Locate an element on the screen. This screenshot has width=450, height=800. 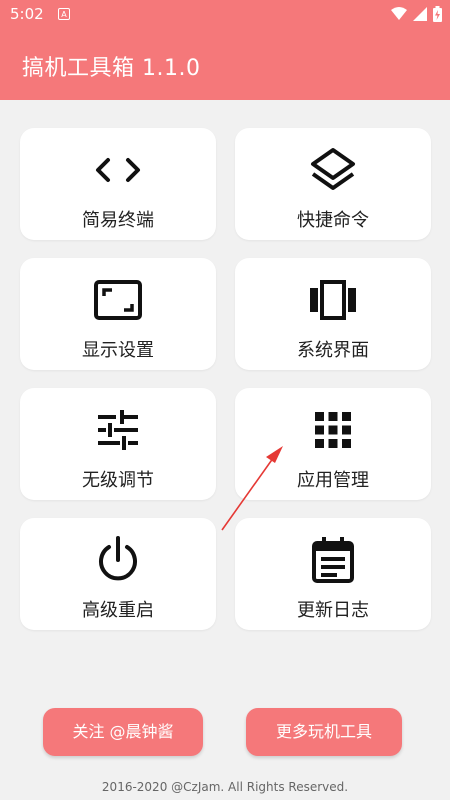
status-time: 5:02 is located at coordinates (27, 14).